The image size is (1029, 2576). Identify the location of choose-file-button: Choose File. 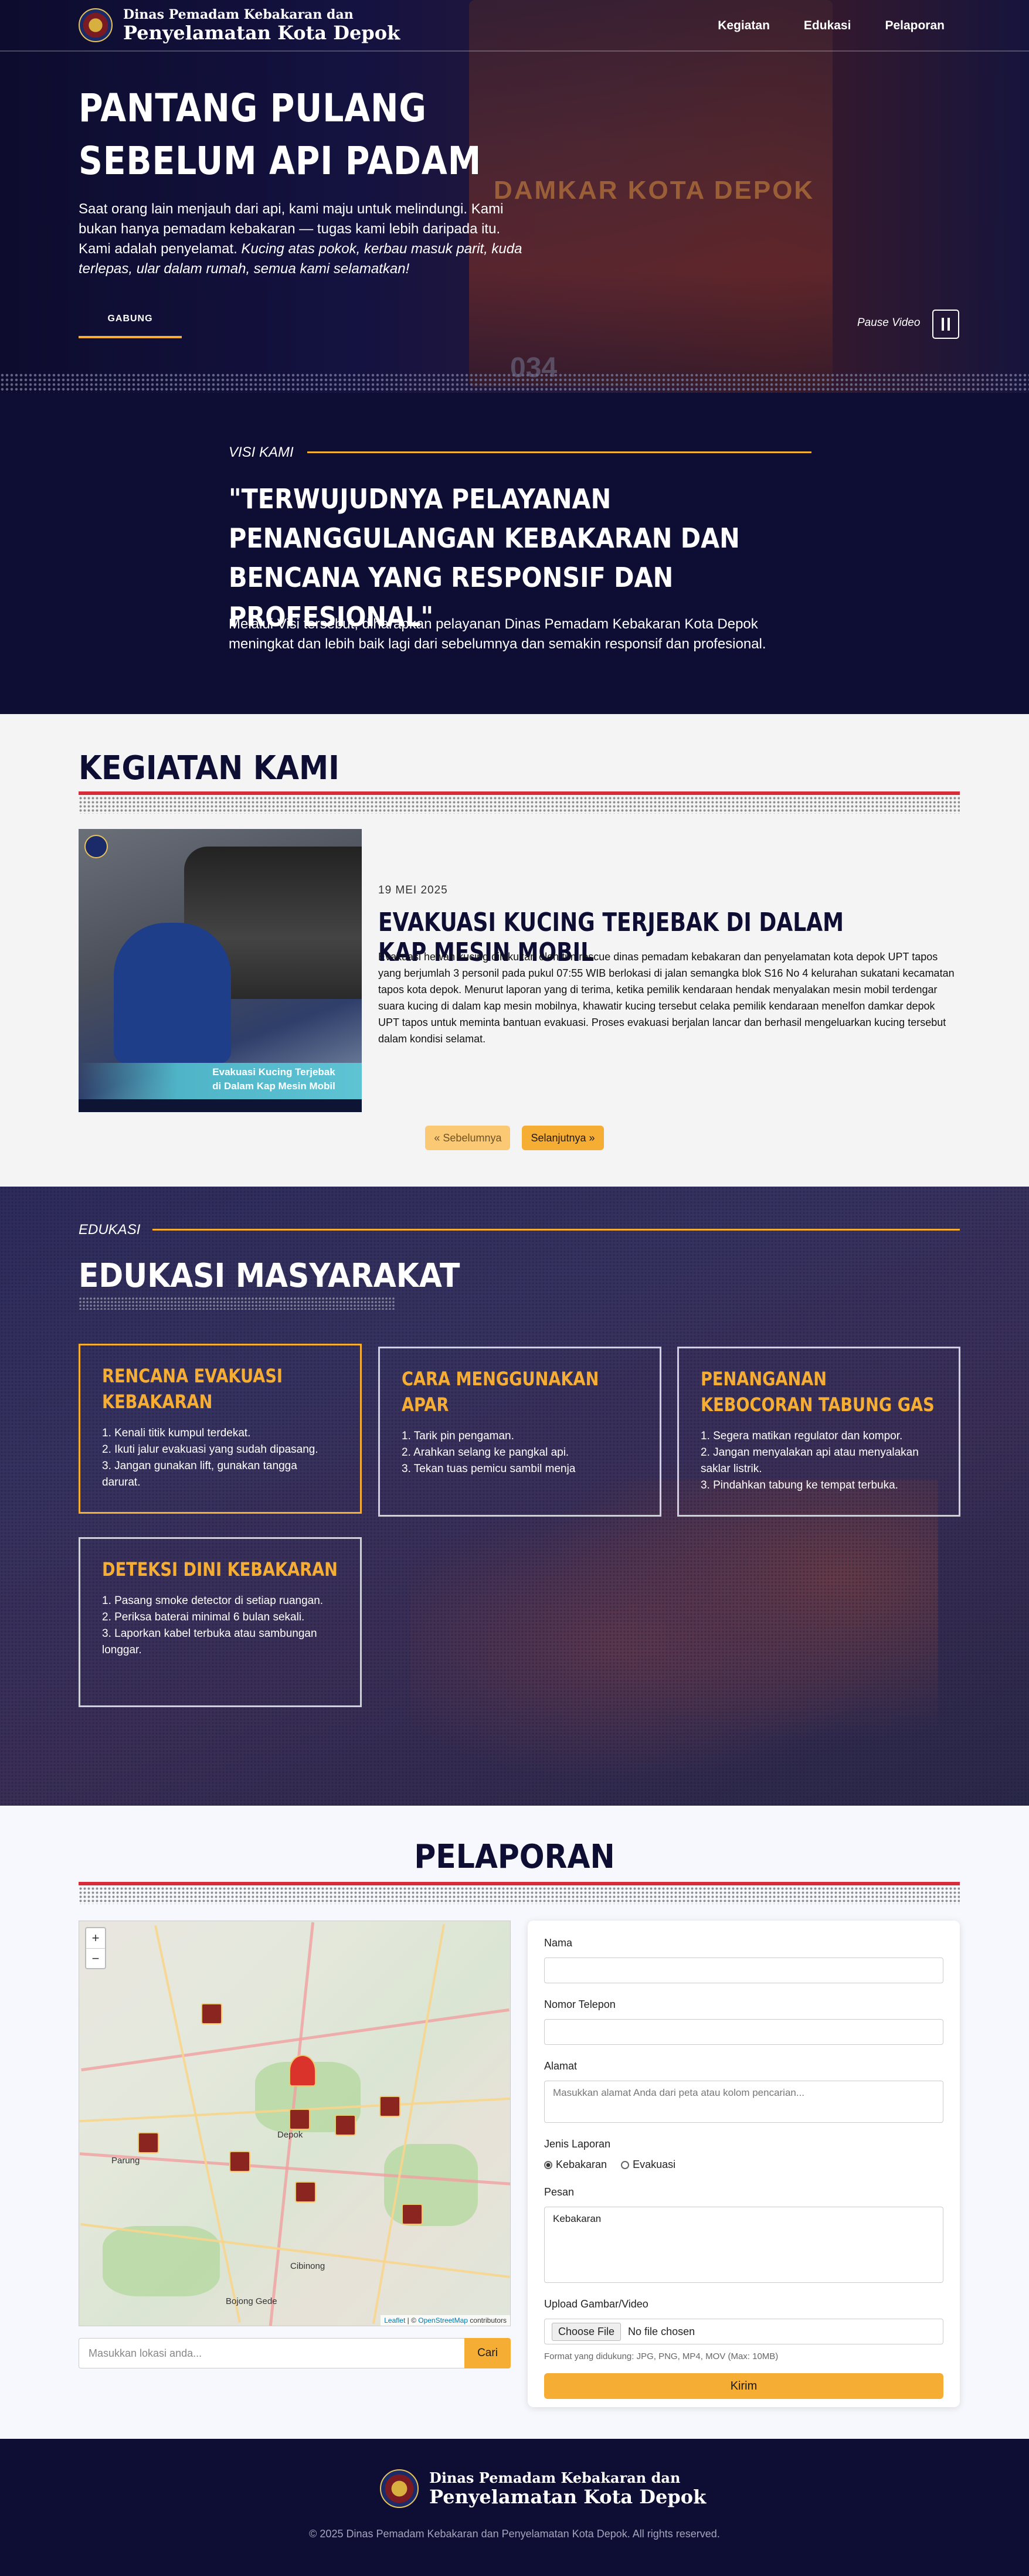
(587, 2331).